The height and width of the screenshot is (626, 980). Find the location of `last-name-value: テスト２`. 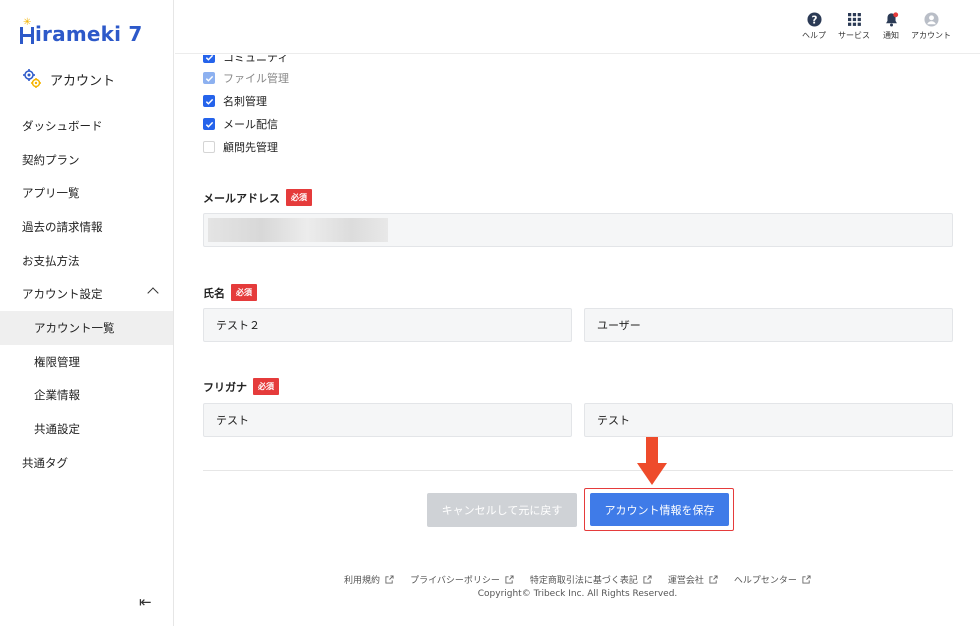

last-name-value: テスト２ is located at coordinates (238, 325).